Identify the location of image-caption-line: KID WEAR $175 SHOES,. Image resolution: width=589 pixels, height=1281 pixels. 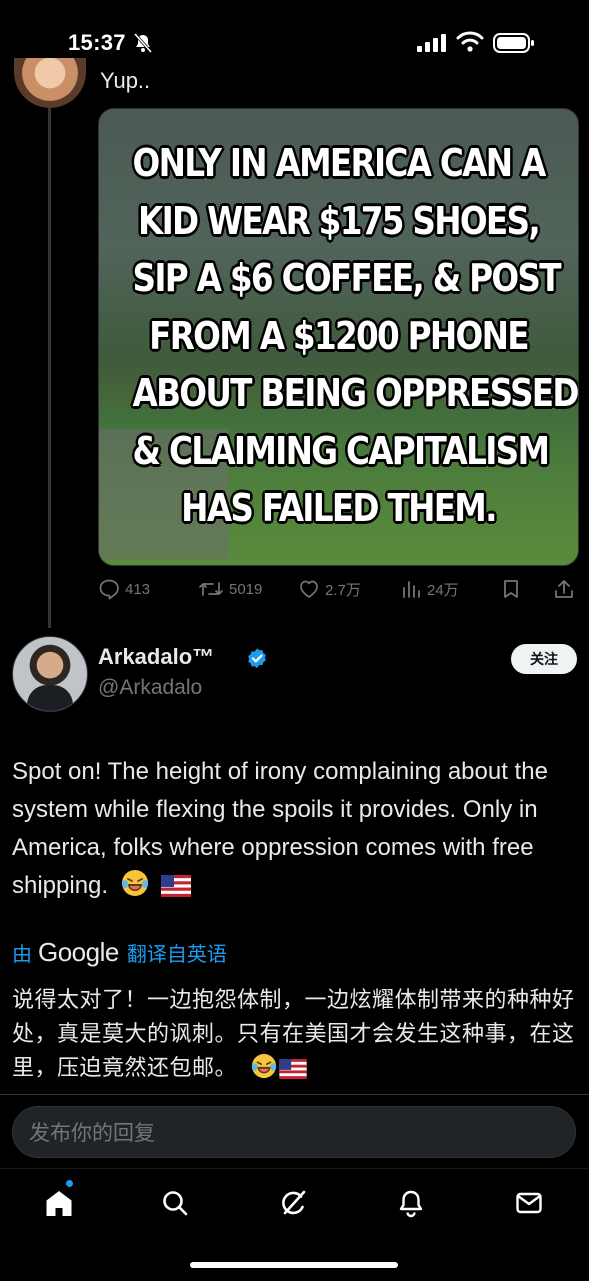
(339, 220).